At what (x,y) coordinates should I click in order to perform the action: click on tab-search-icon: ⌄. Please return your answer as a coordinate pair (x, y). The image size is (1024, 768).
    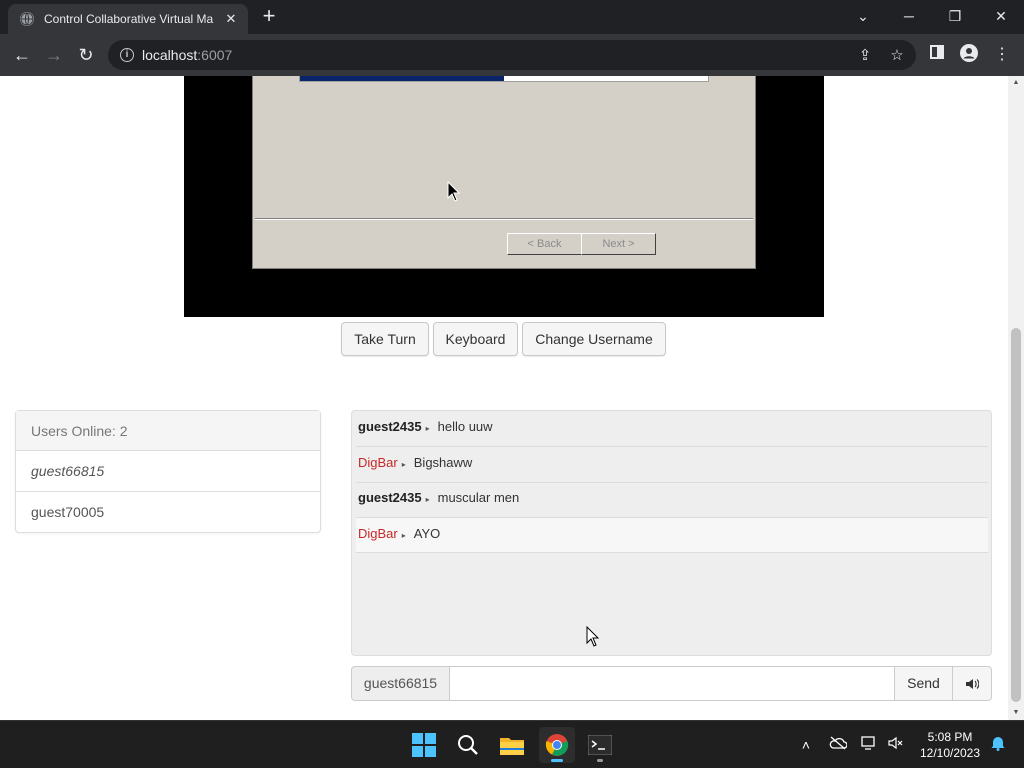
    Looking at the image, I should click on (863, 16).